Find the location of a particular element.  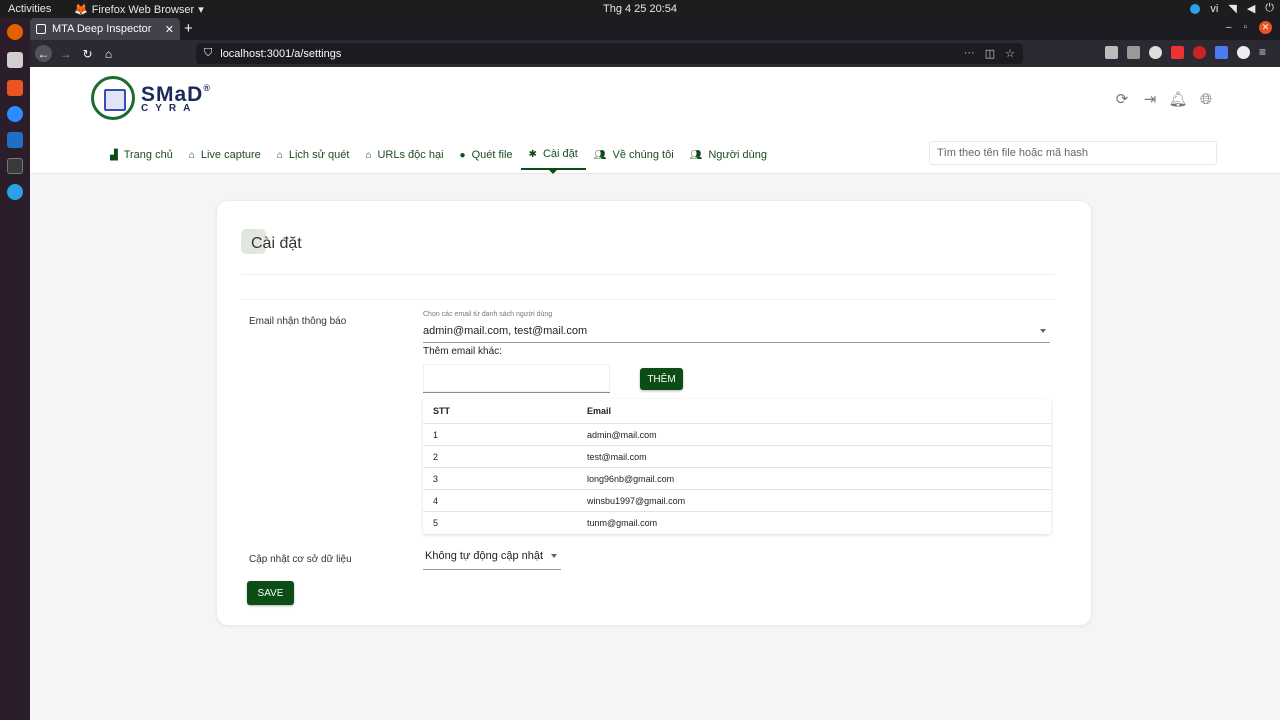

menu-item-nguoi-dung: 👥︎ Người dùng is located at coordinates (728, 155).